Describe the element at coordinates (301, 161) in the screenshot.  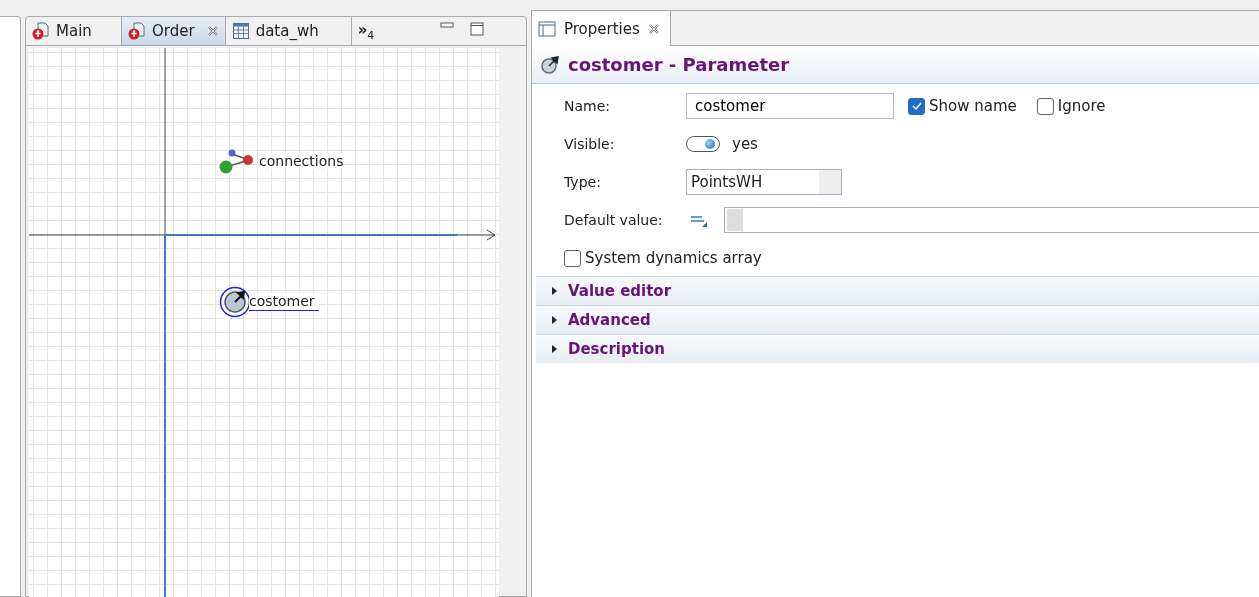
I see `canvas-label: connections` at that location.